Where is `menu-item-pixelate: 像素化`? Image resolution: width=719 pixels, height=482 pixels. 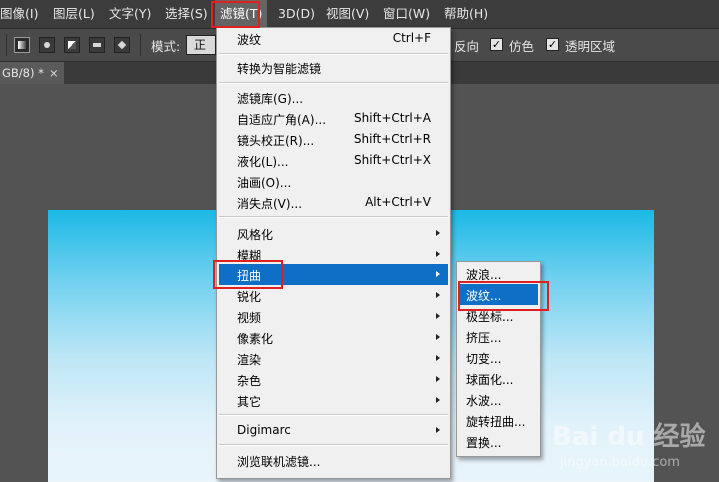
menu-item-pixelate: 像素化 is located at coordinates (333, 337).